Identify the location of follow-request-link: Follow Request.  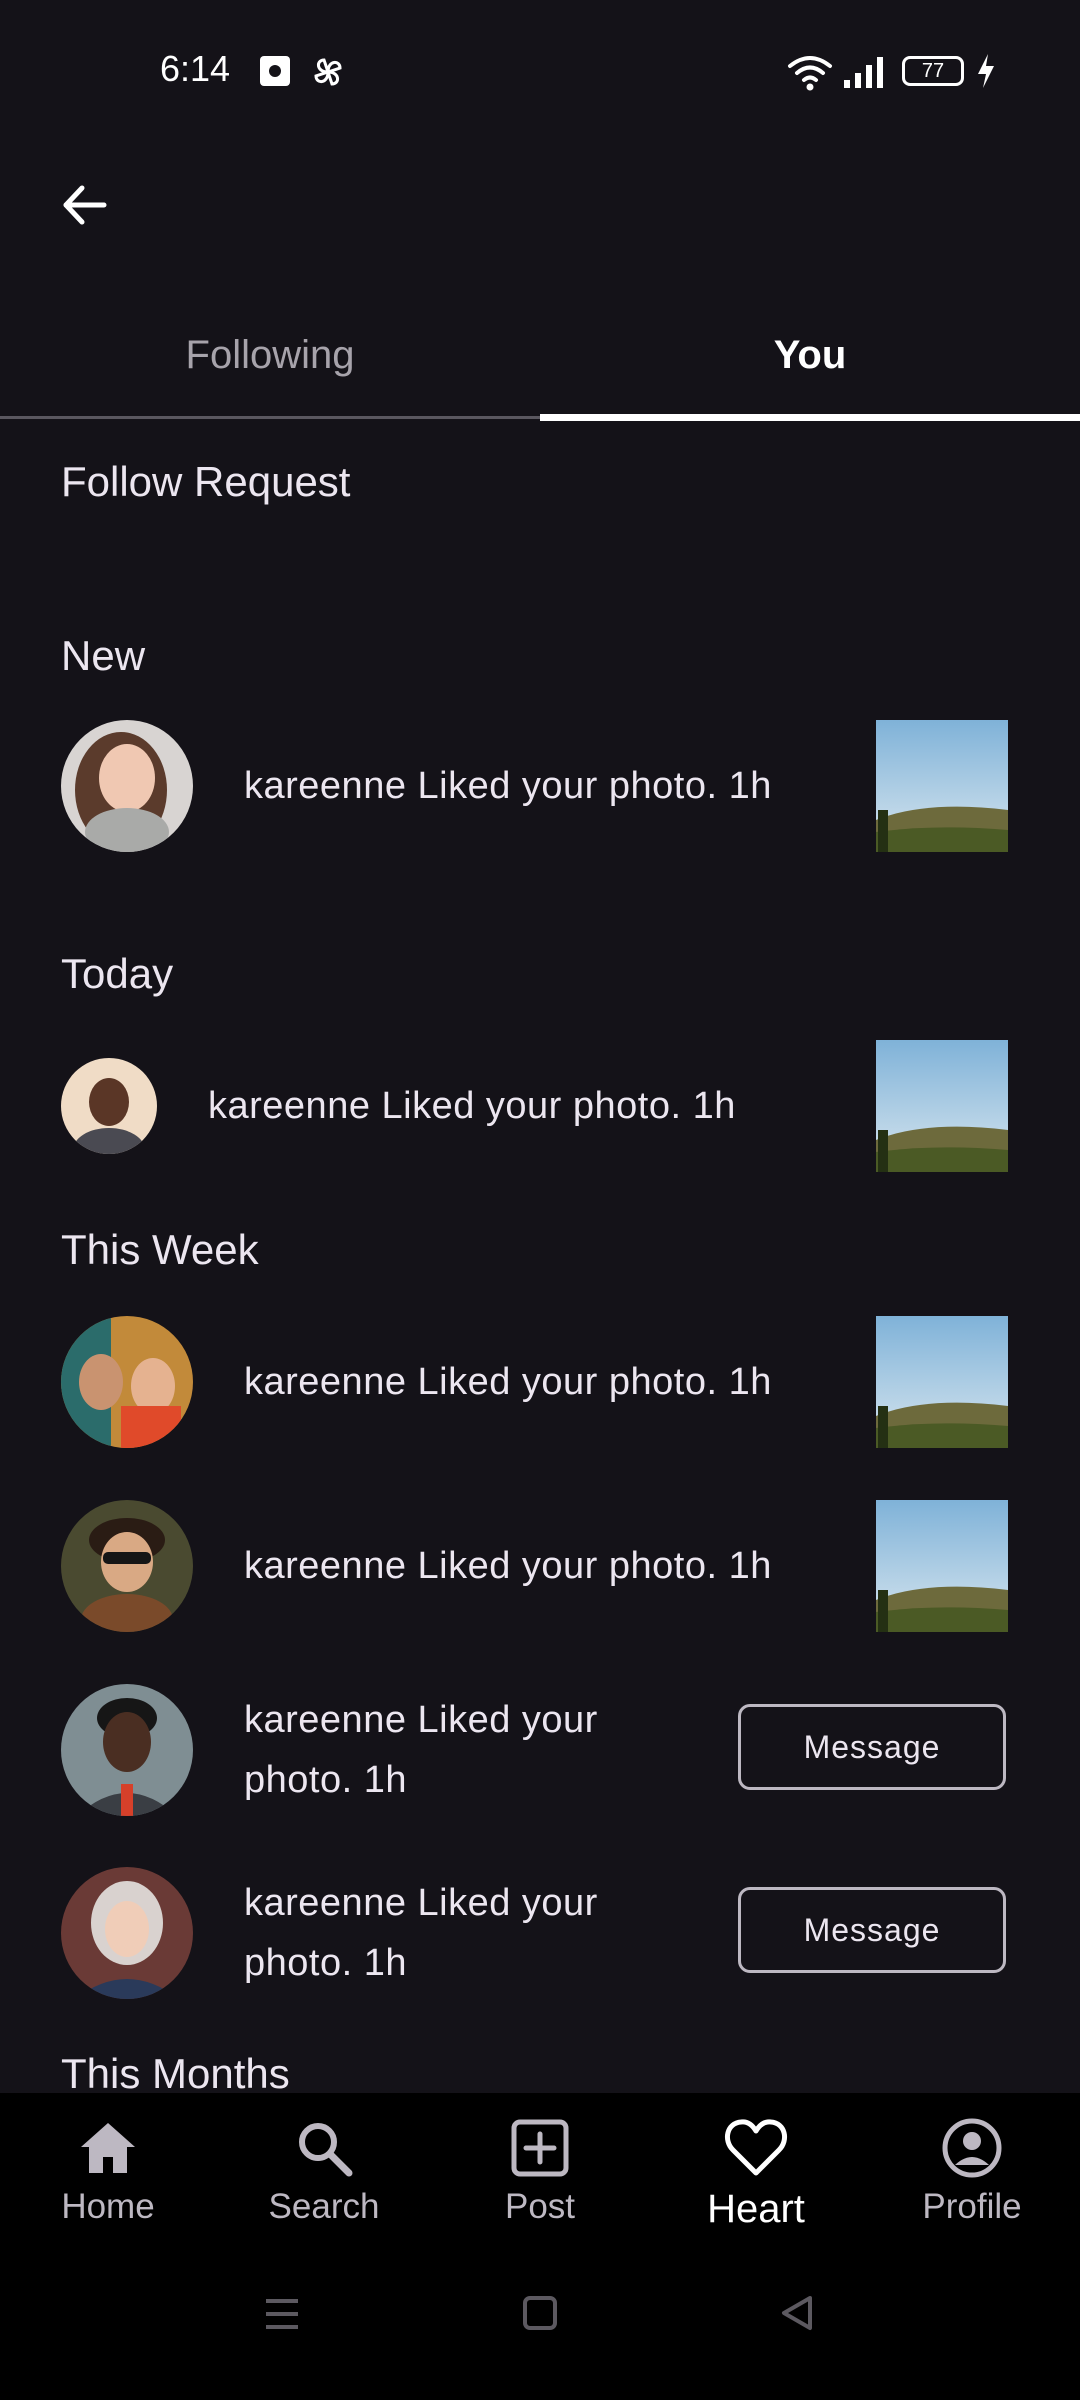
(205, 482).